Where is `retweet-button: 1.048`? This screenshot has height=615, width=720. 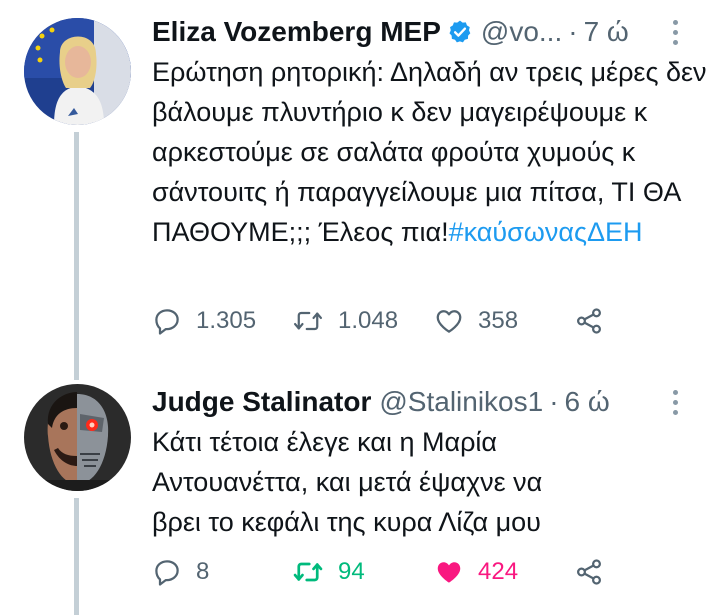
retweet-button: 1.048 is located at coordinates (363, 321).